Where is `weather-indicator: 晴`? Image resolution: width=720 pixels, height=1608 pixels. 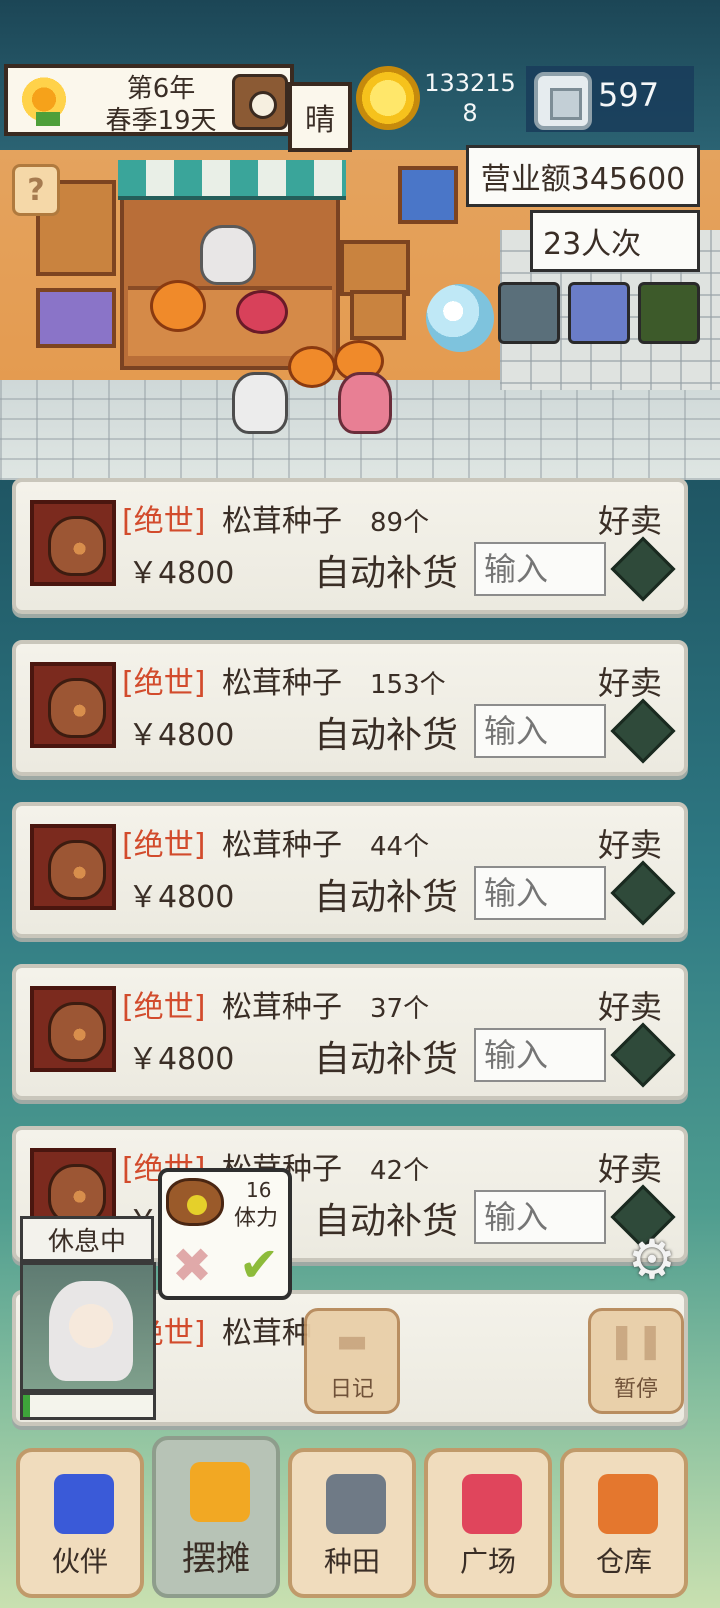 weather-indicator: 晴 is located at coordinates (320, 117).